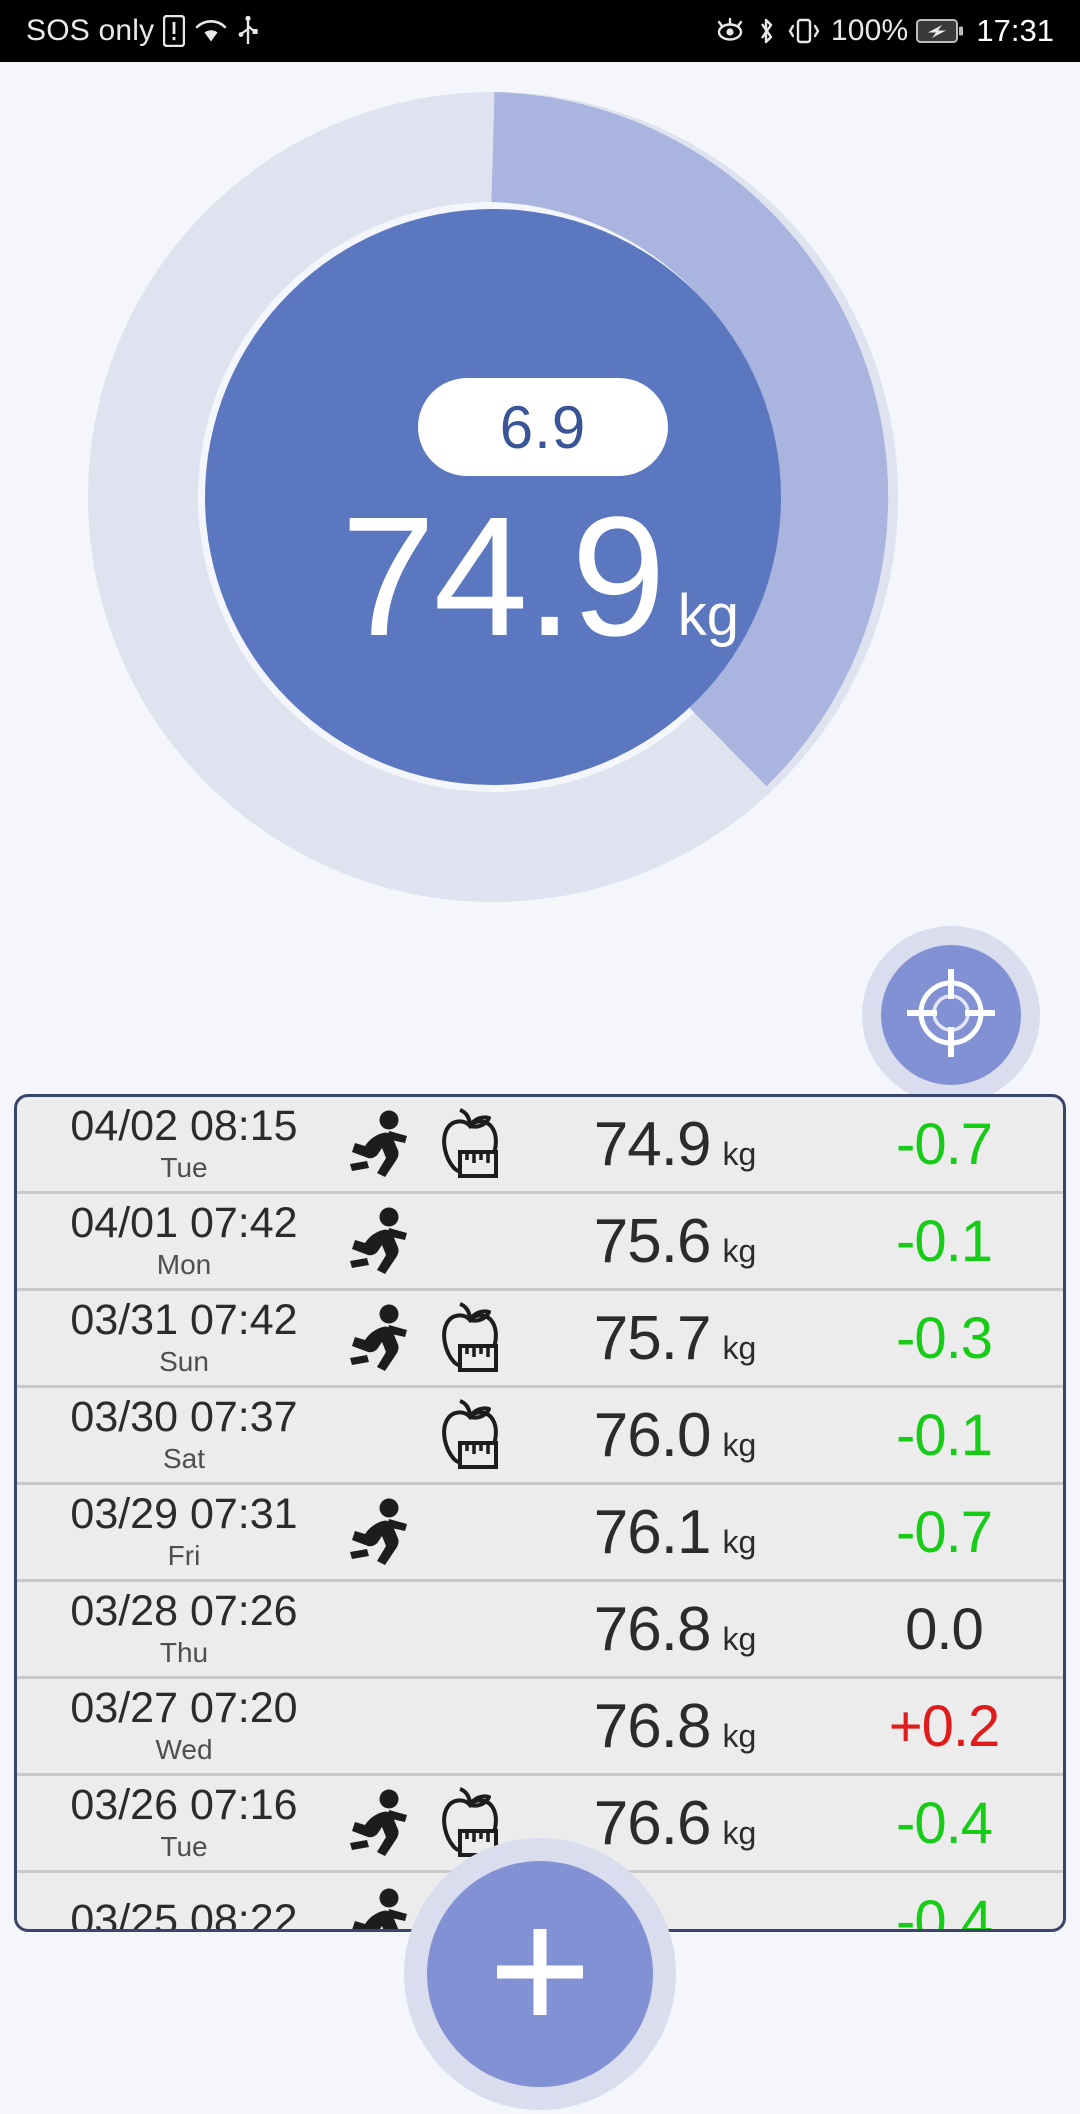 This screenshot has width=1080, height=2114. I want to click on row-weekday: Sun, so click(184, 1361).